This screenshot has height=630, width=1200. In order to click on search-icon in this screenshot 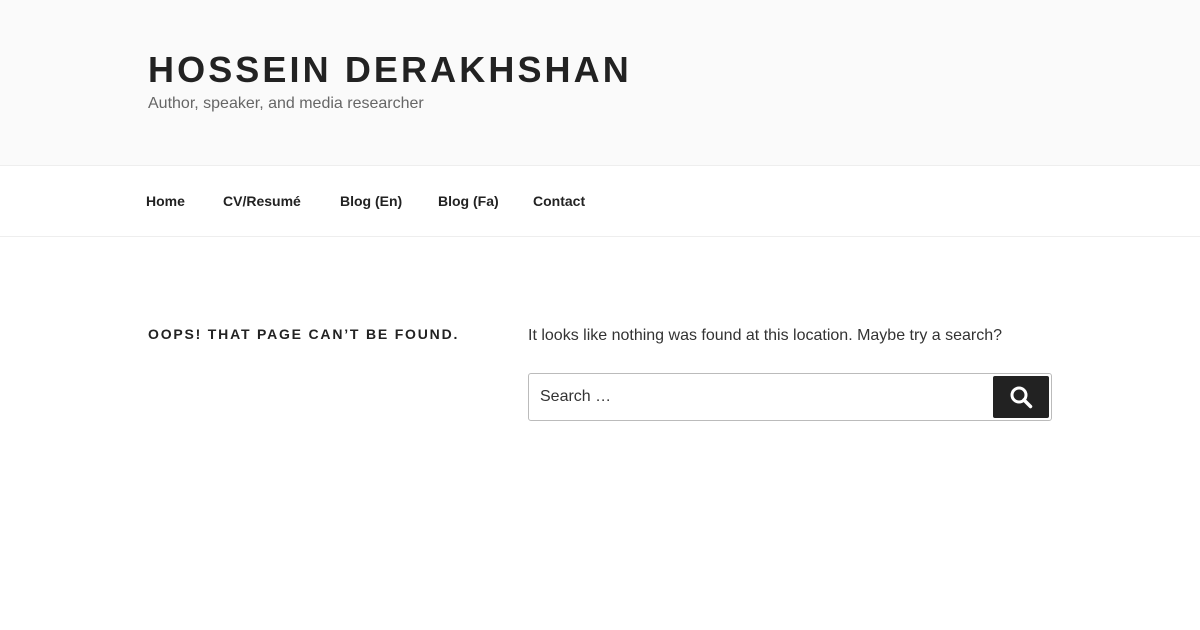, I will do `click(1021, 397)`.